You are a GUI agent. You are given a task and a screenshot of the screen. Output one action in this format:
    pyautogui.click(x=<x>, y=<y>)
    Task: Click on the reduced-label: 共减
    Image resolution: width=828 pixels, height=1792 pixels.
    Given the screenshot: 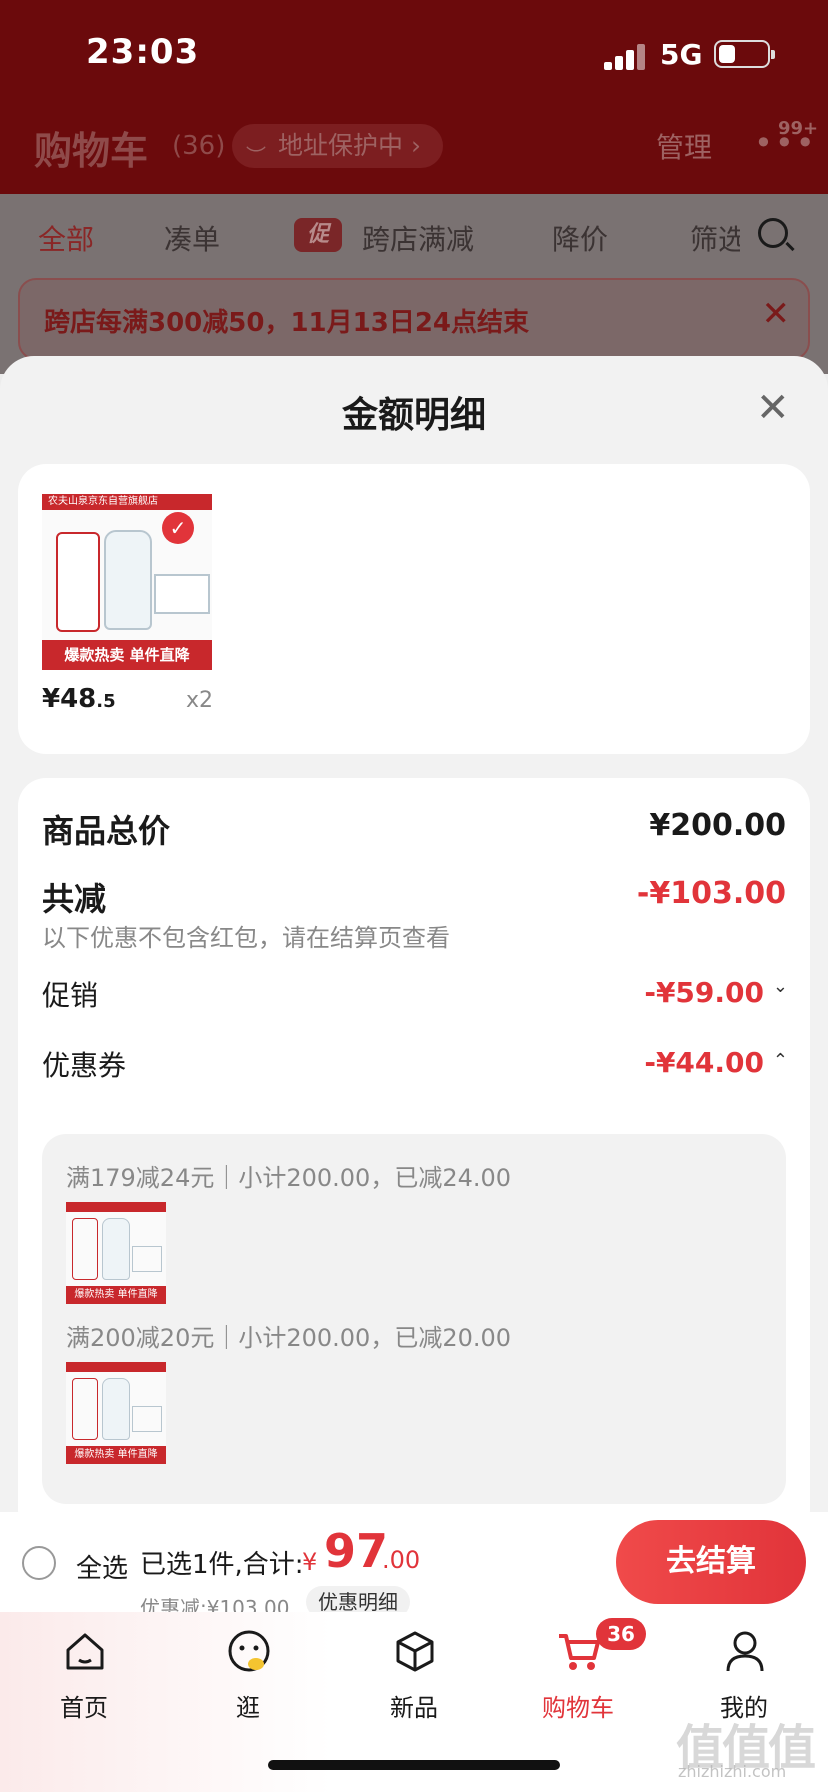 What is the action you would take?
    pyautogui.click(x=74, y=899)
    